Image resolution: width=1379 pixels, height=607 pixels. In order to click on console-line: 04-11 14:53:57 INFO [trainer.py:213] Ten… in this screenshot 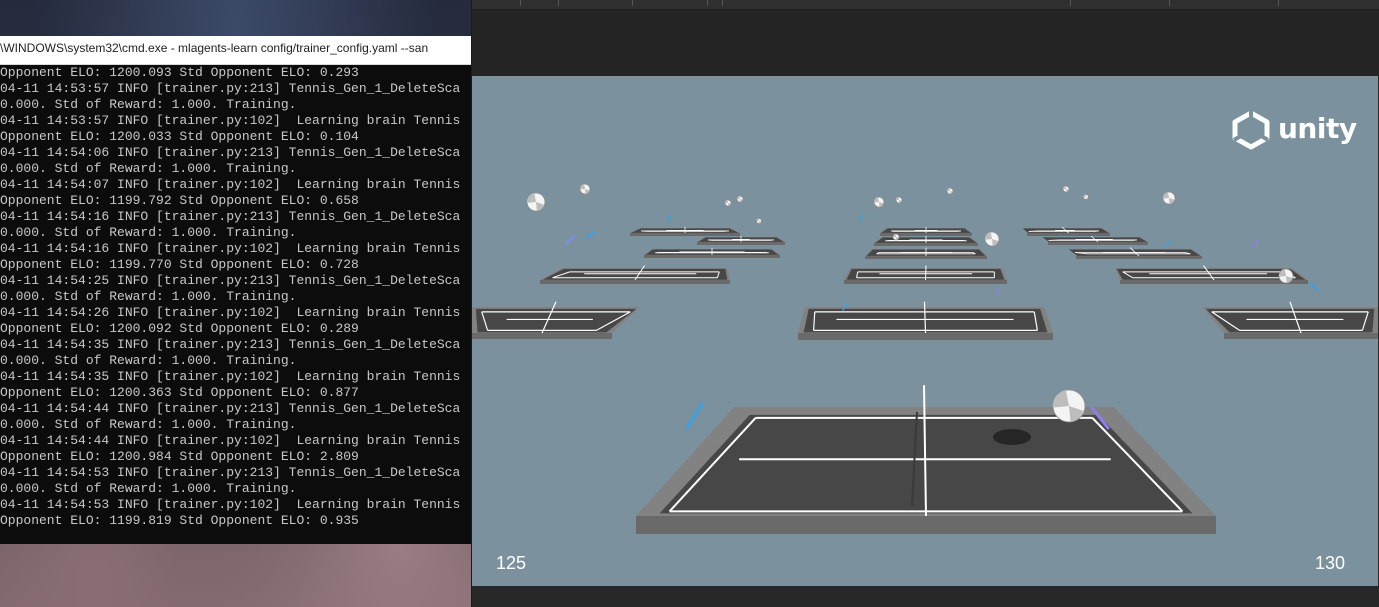, I will do `click(230, 88)`.